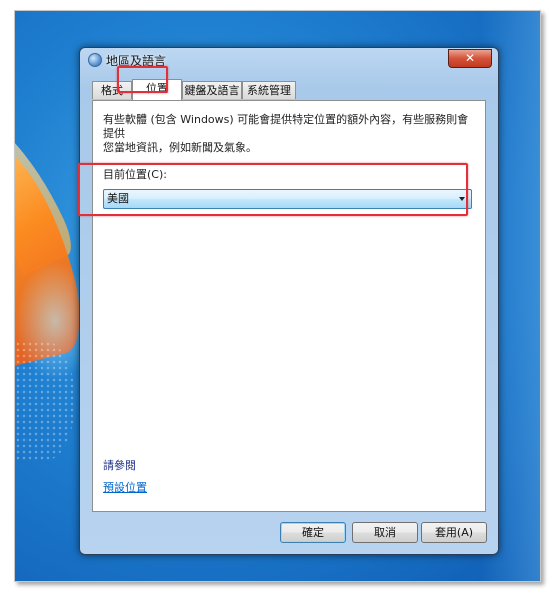  What do you see at coordinates (269, 90) in the screenshot?
I see `tab-administrative: 系統管理` at bounding box center [269, 90].